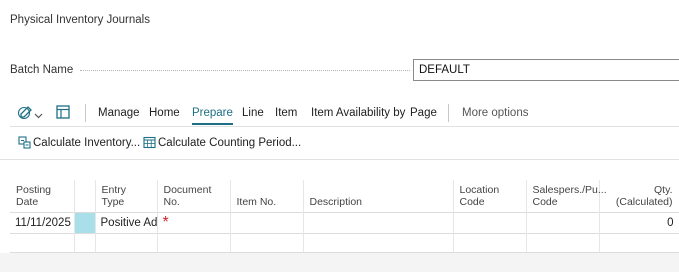  I want to click on batch-name-field: Batch Name DEFAULT, so click(344, 70).